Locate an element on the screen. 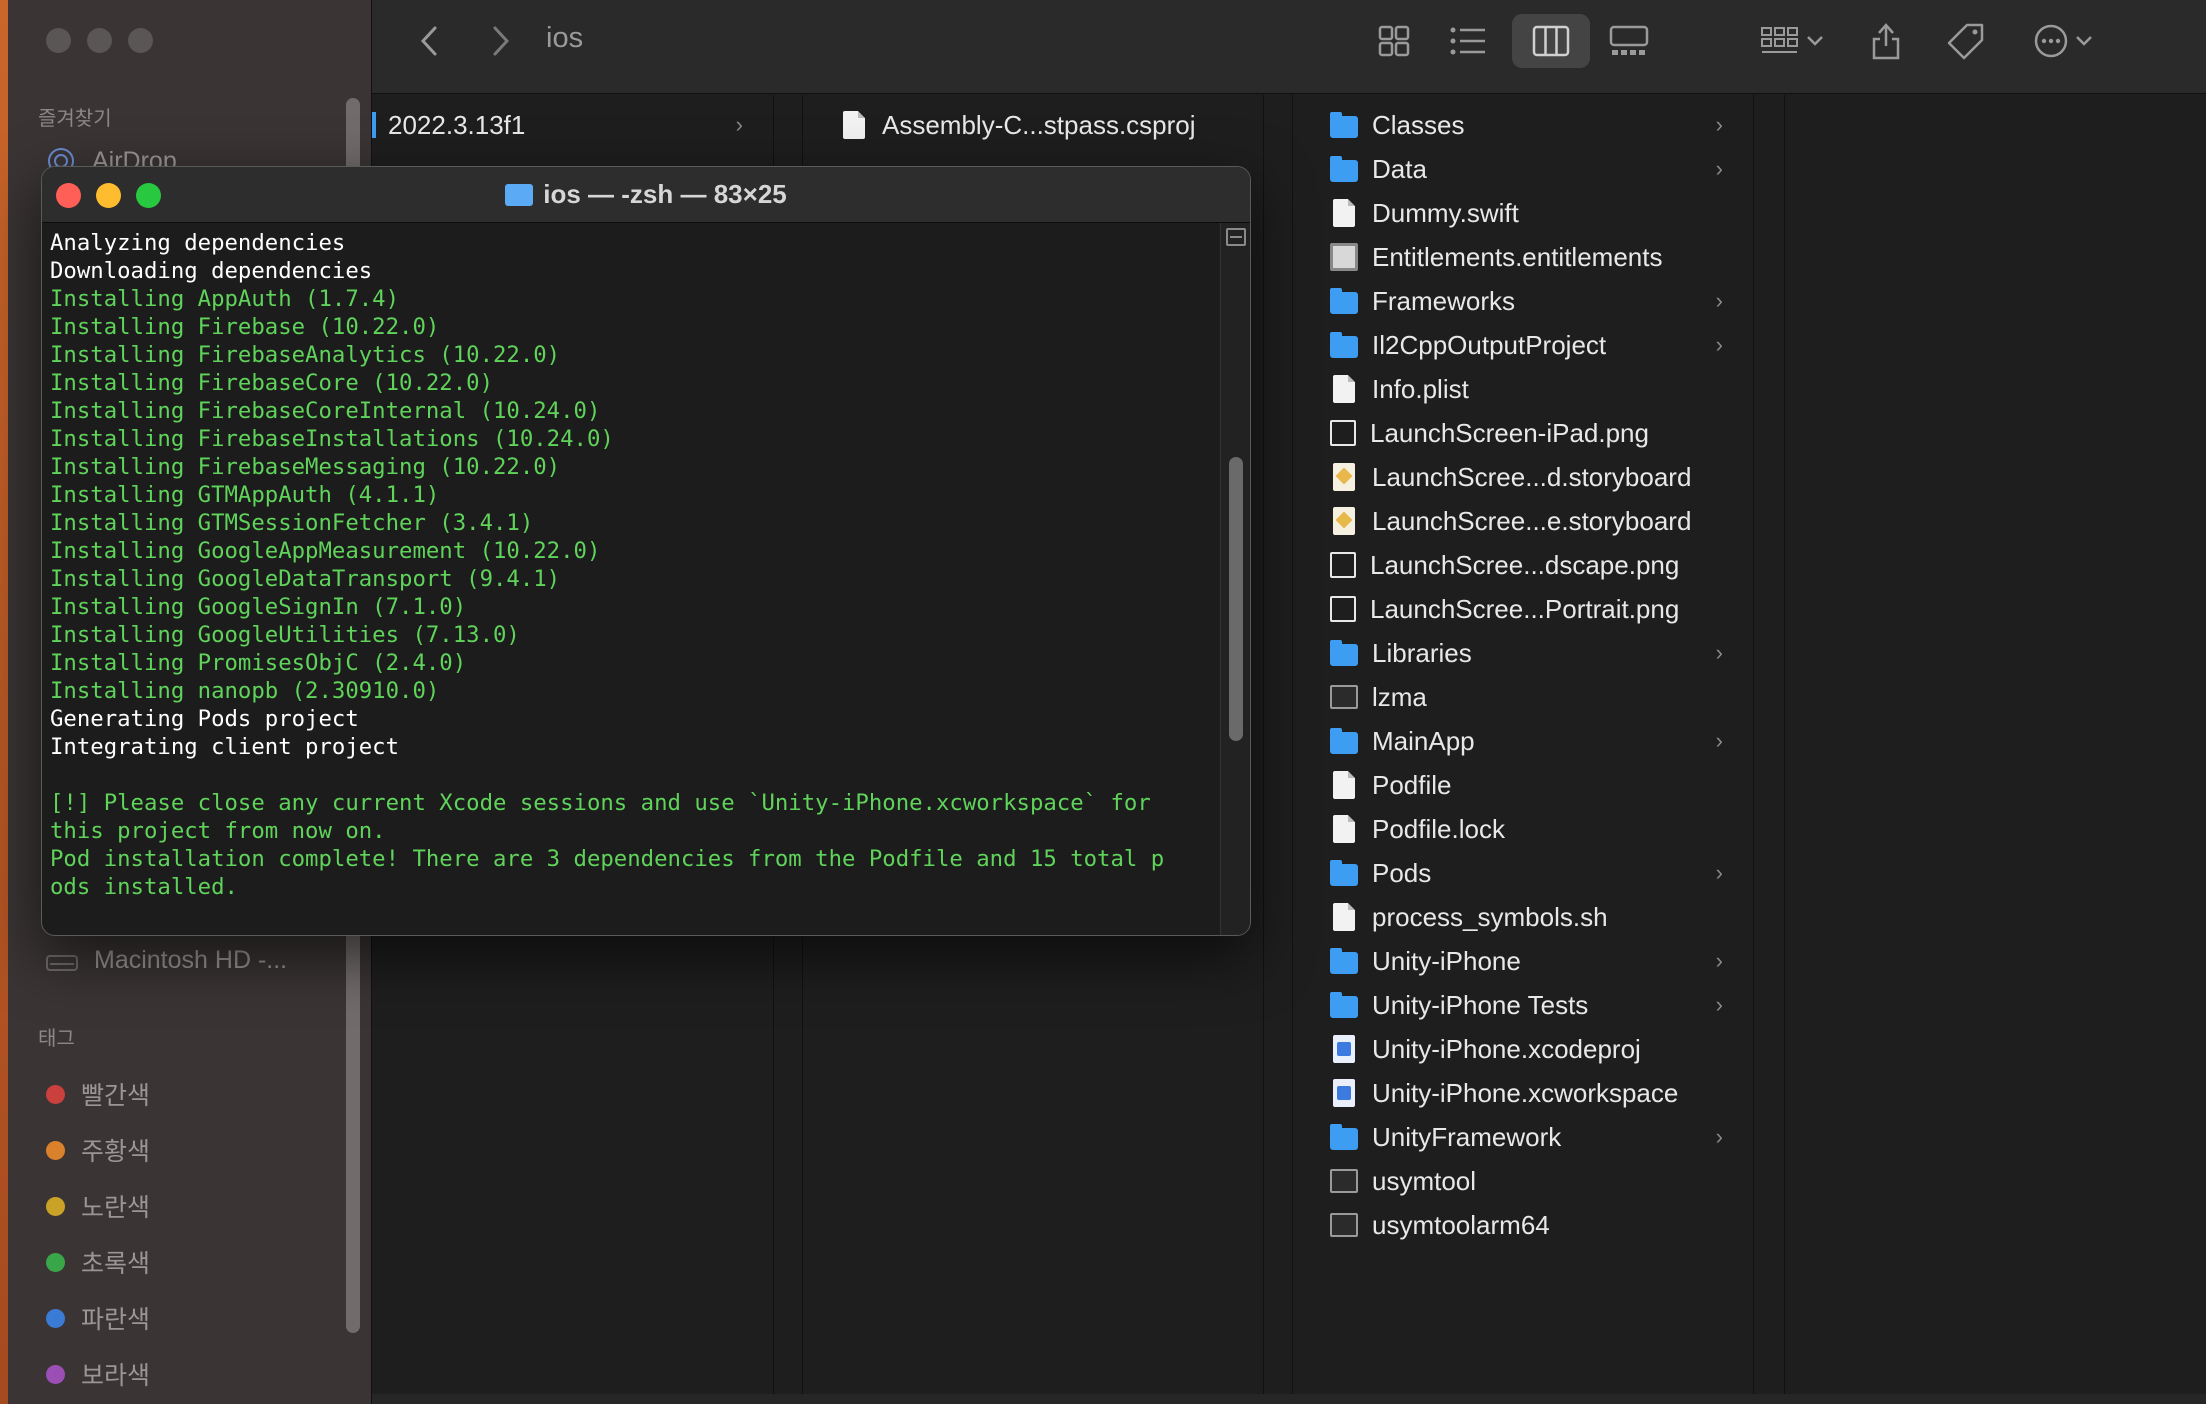  finder-zoom-button is located at coordinates (140, 40).